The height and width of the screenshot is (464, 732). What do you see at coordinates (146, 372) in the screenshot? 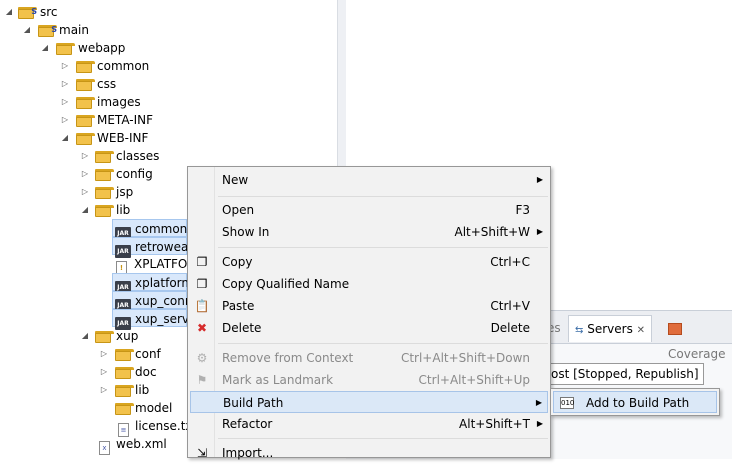
I see `tree-item-label: doc` at bounding box center [146, 372].